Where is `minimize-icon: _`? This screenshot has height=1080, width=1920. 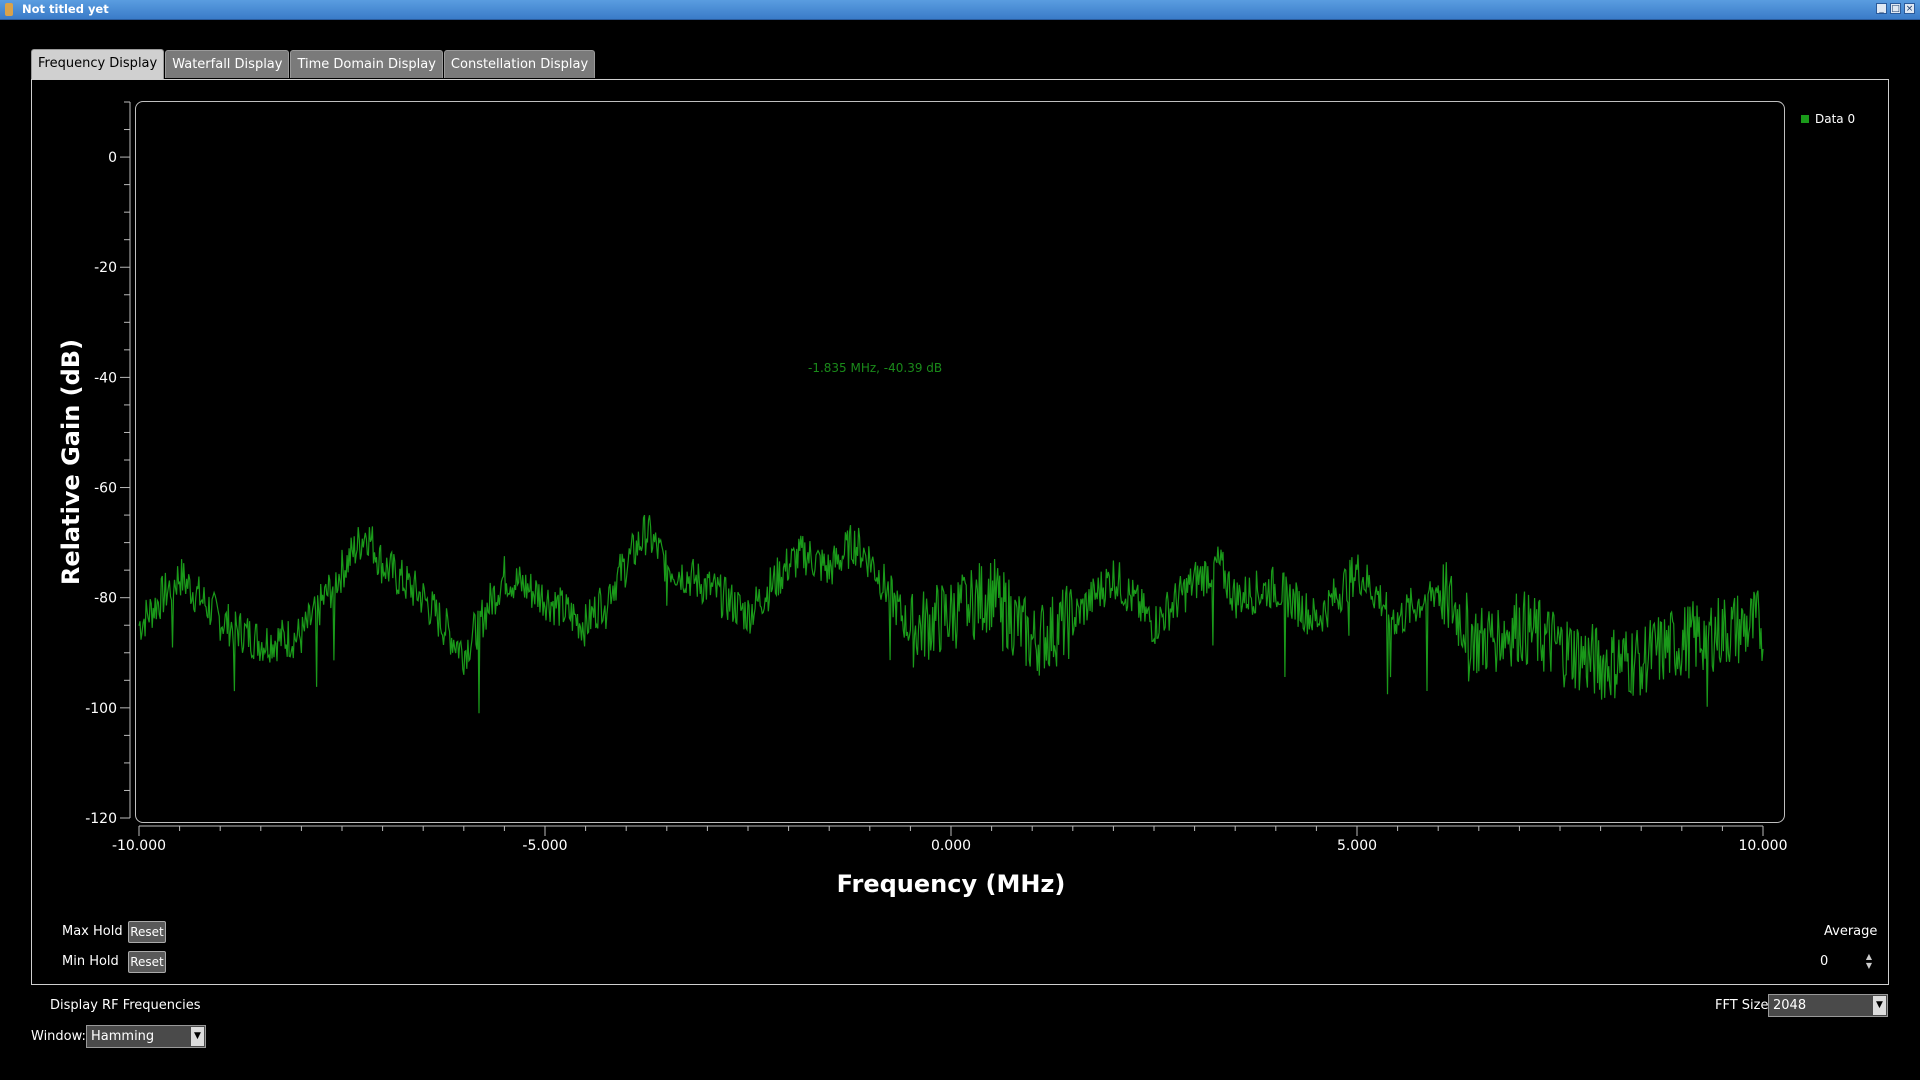
minimize-icon: _ is located at coordinates (1881, 8).